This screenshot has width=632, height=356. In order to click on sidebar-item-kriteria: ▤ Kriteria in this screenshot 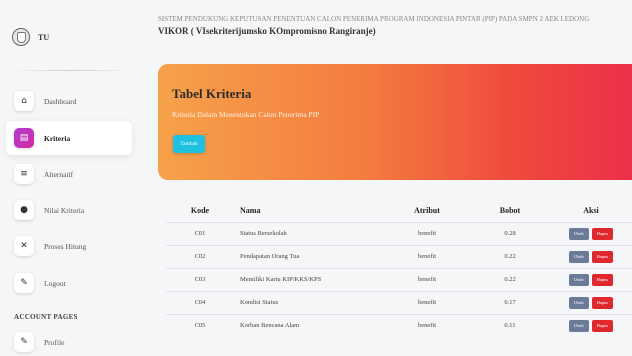, I will do `click(69, 138)`.